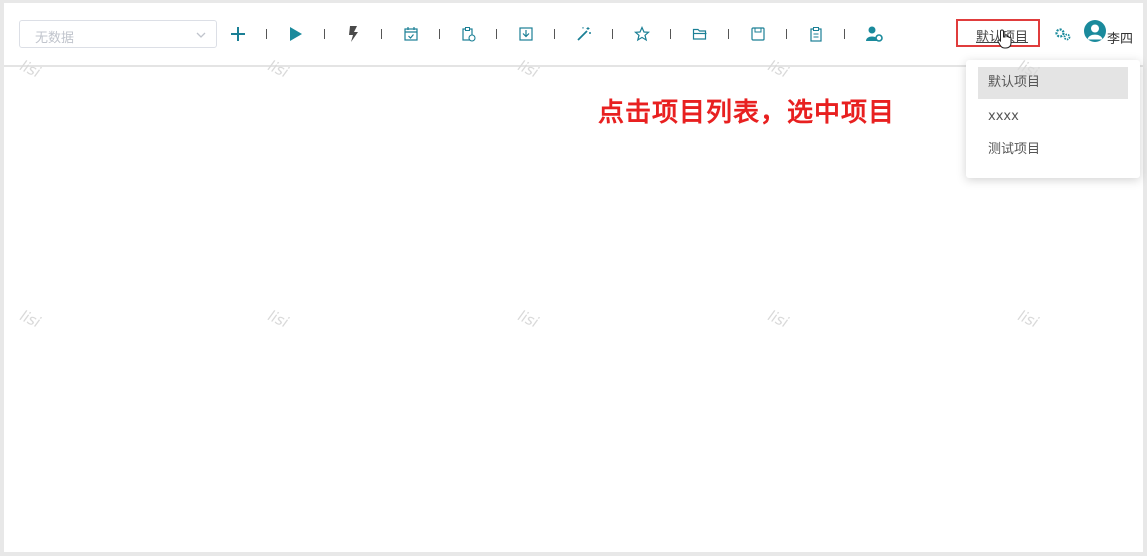  I want to click on clipboard-export-icon, so click(468, 34).